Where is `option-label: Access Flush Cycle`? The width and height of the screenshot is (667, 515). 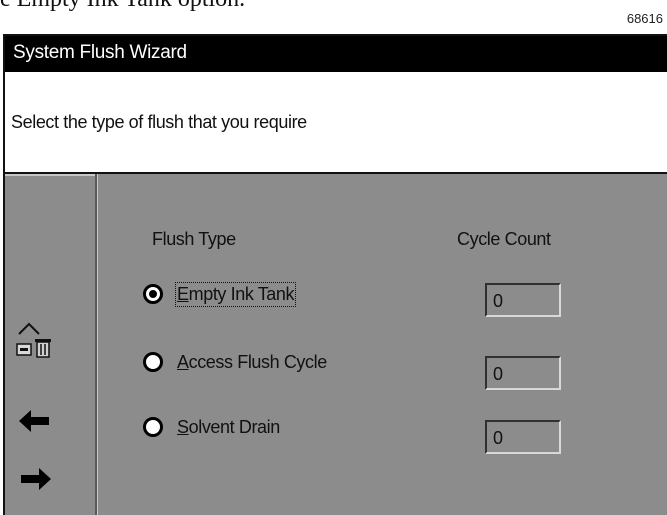 option-label: Access Flush Cycle is located at coordinates (252, 361).